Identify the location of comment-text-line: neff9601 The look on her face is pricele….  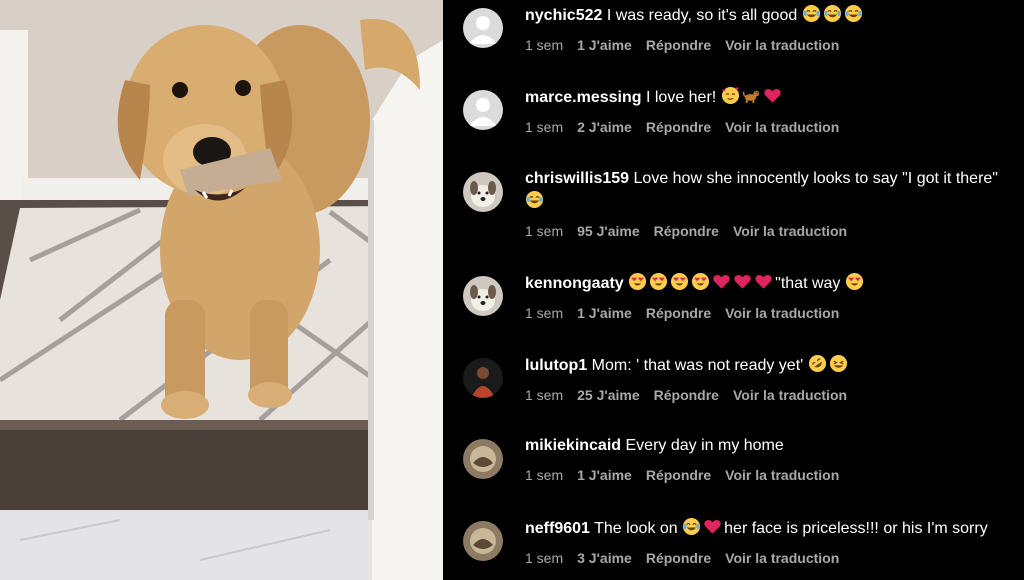
(767, 528).